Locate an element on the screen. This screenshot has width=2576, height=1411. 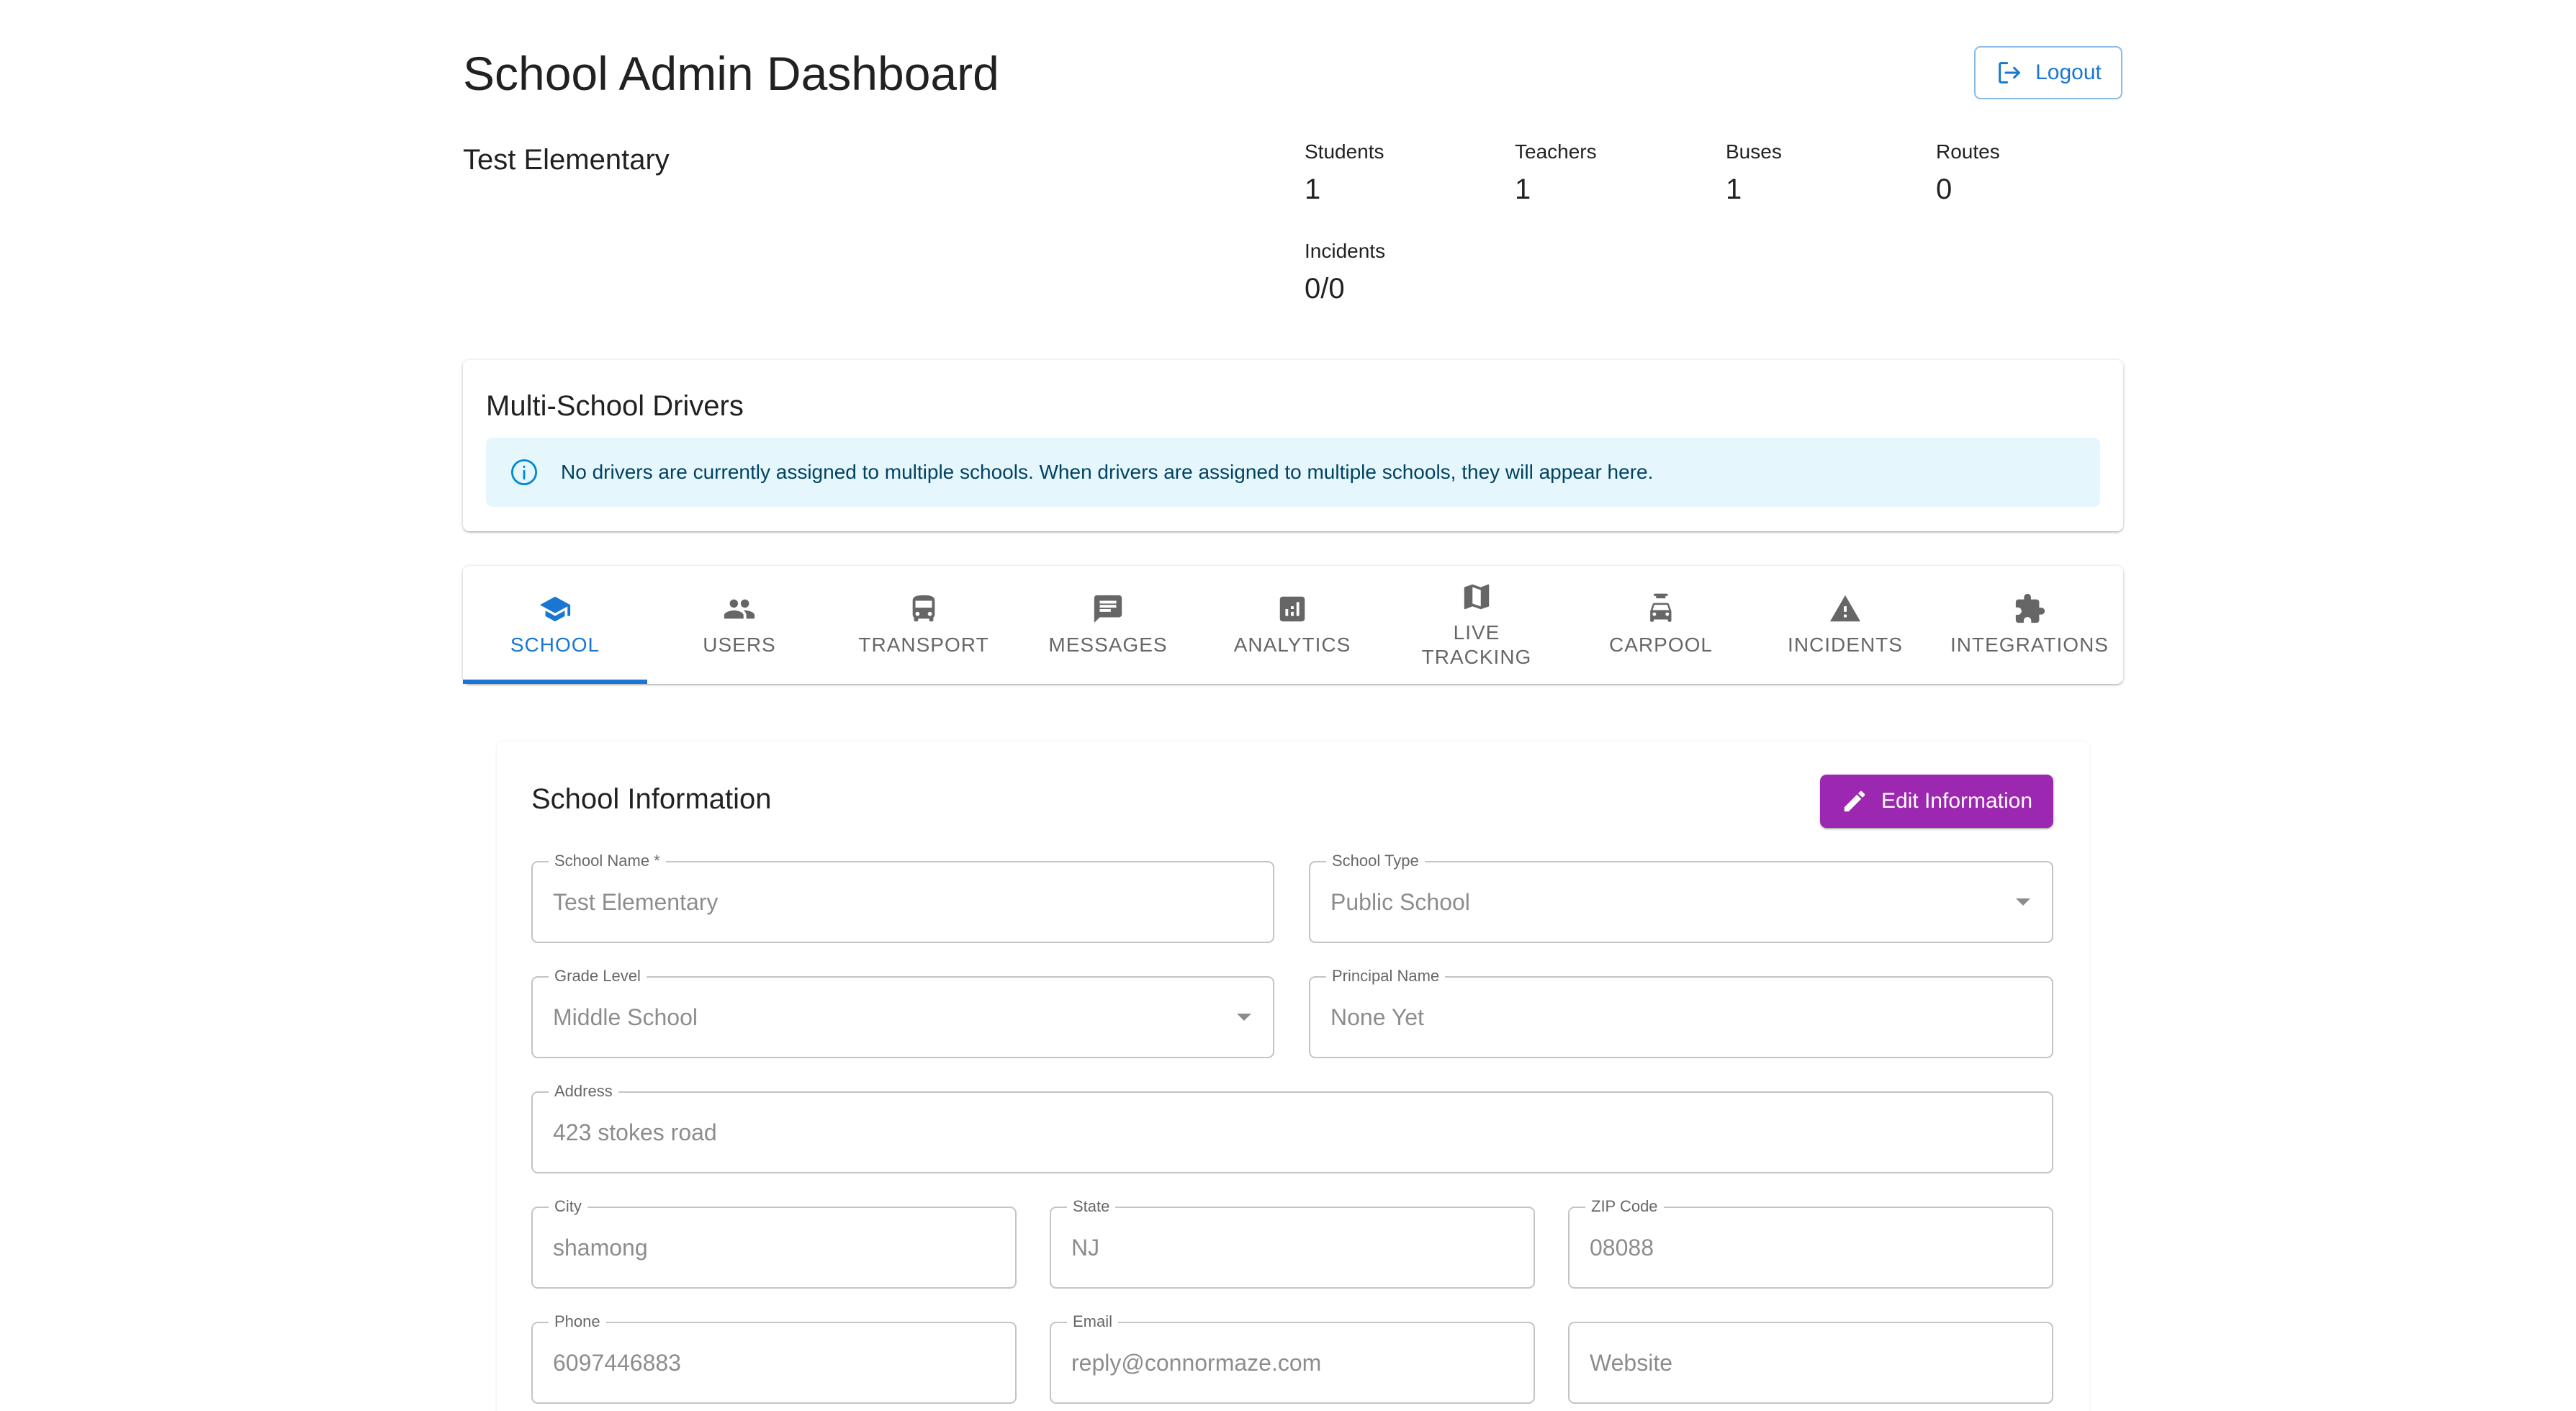
tab-integrations: INTEGRATIONS is located at coordinates (2029, 625).